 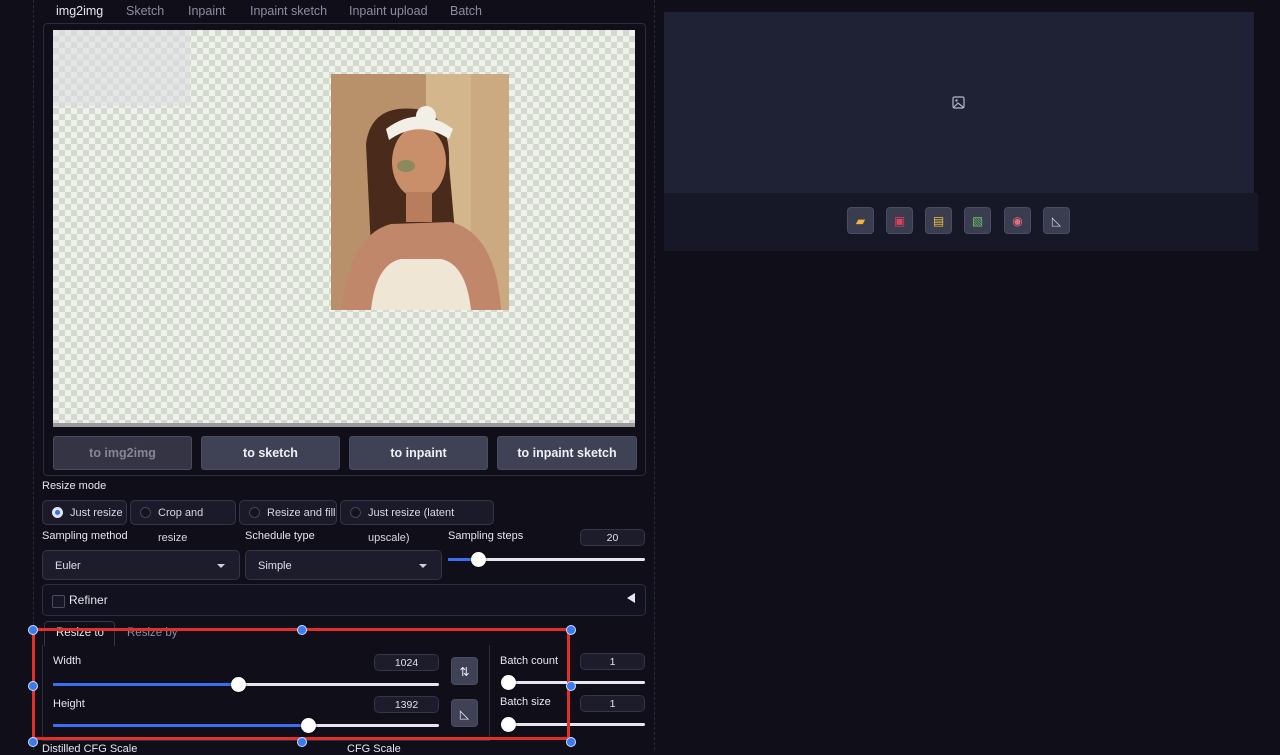 What do you see at coordinates (567, 453) in the screenshot?
I see `to-inpaint-sketch-button: to inpaint sketch` at bounding box center [567, 453].